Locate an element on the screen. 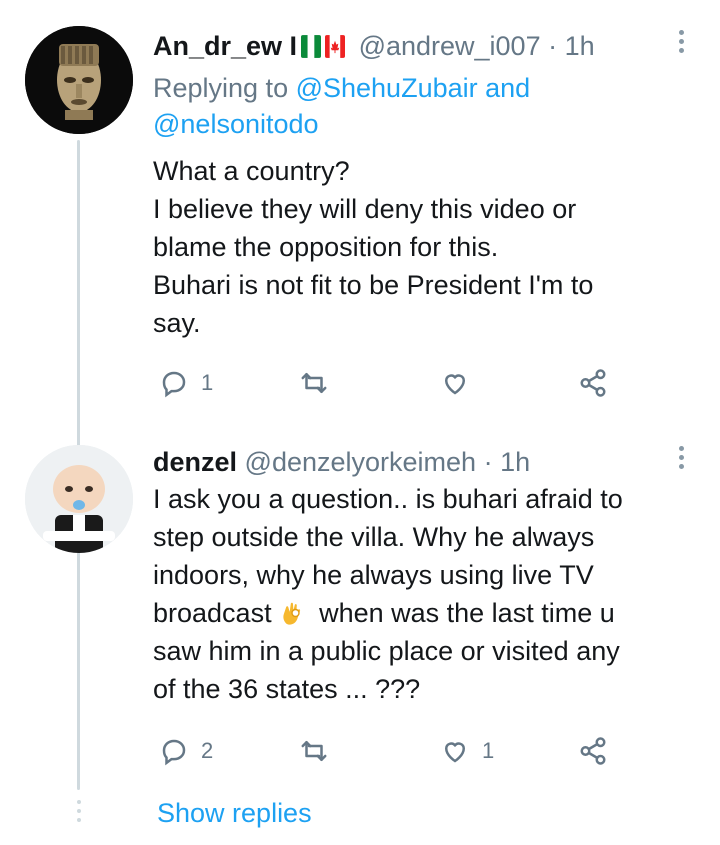  tweet-line: saw him in a public place or visited any is located at coordinates (386, 651).